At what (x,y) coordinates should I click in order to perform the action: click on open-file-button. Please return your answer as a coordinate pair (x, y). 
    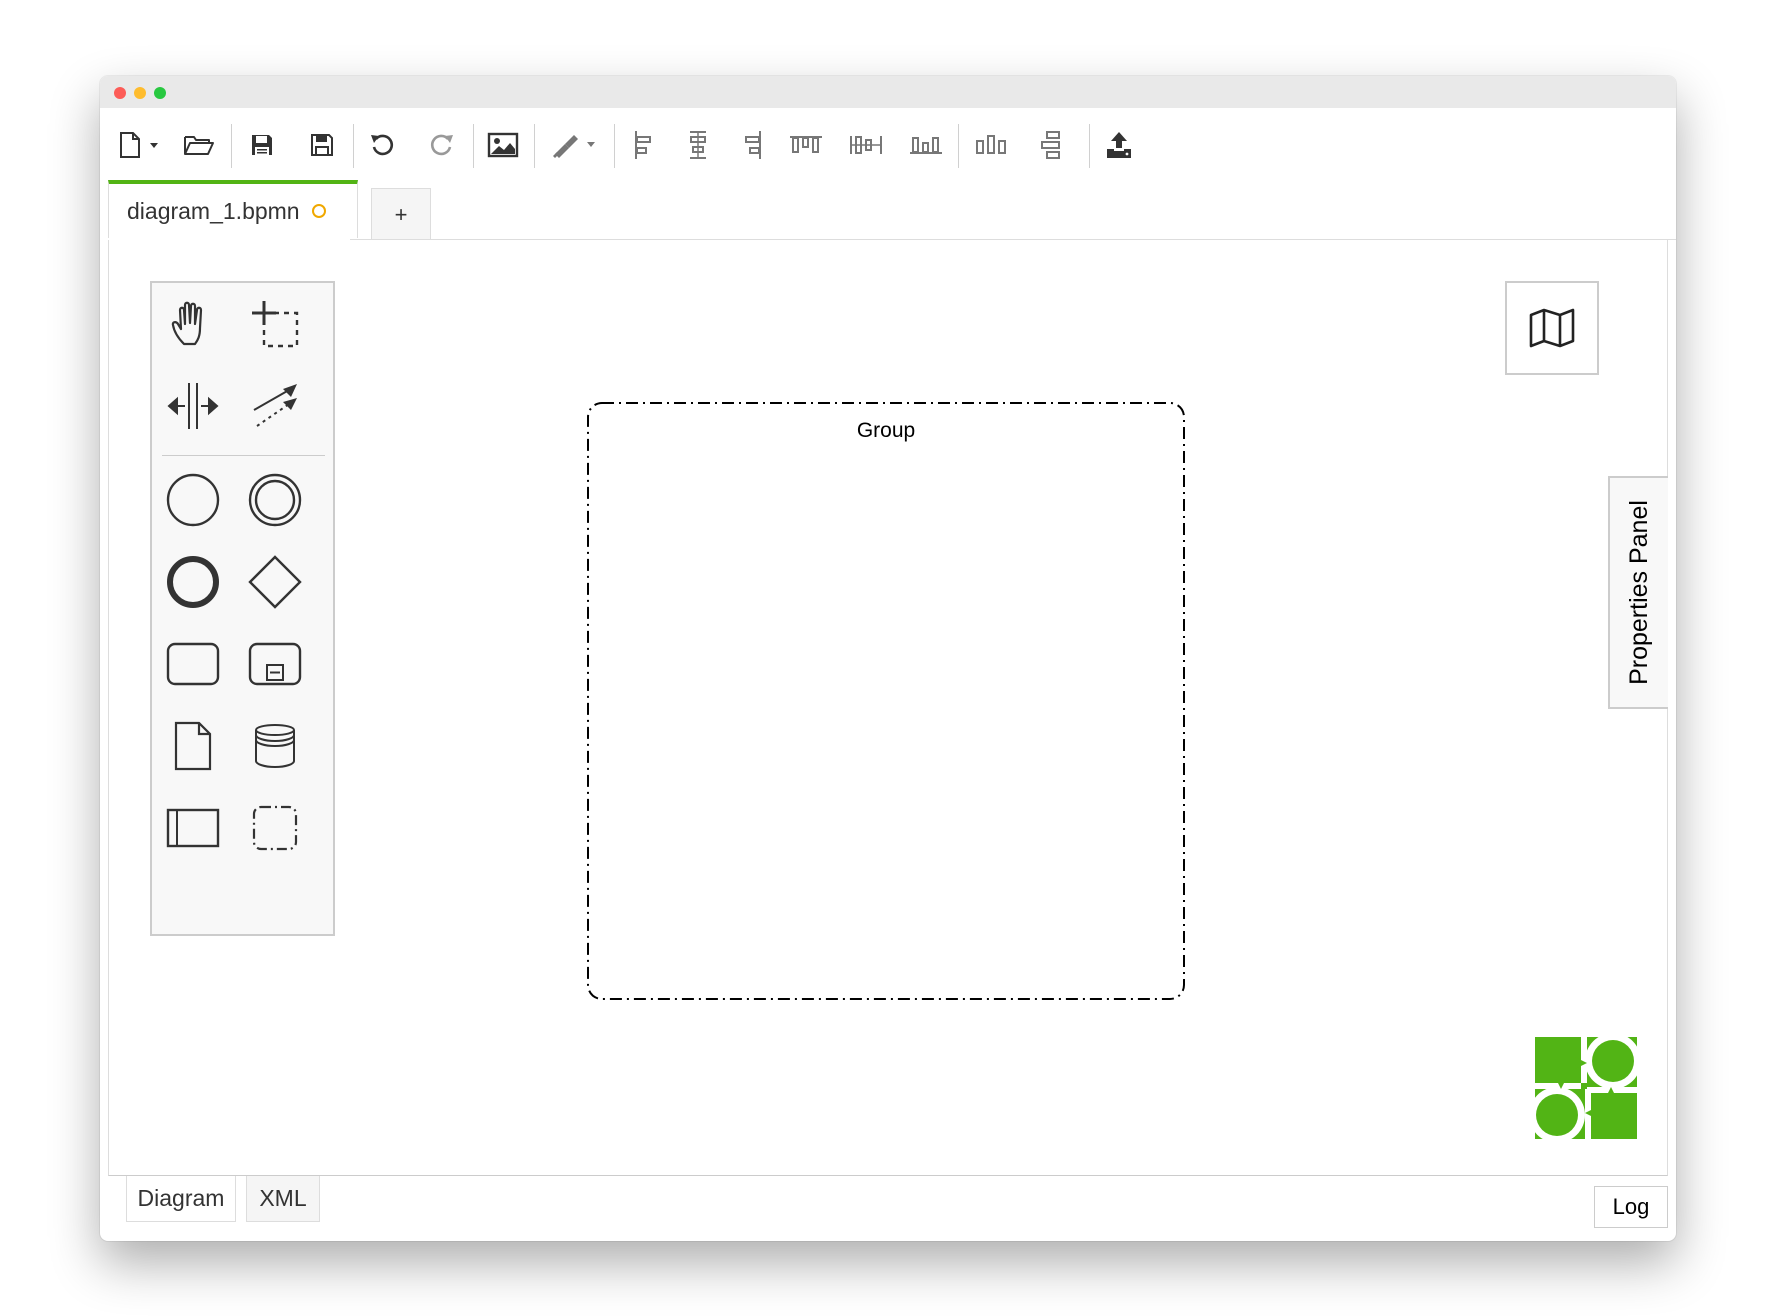
    Looking at the image, I should click on (199, 145).